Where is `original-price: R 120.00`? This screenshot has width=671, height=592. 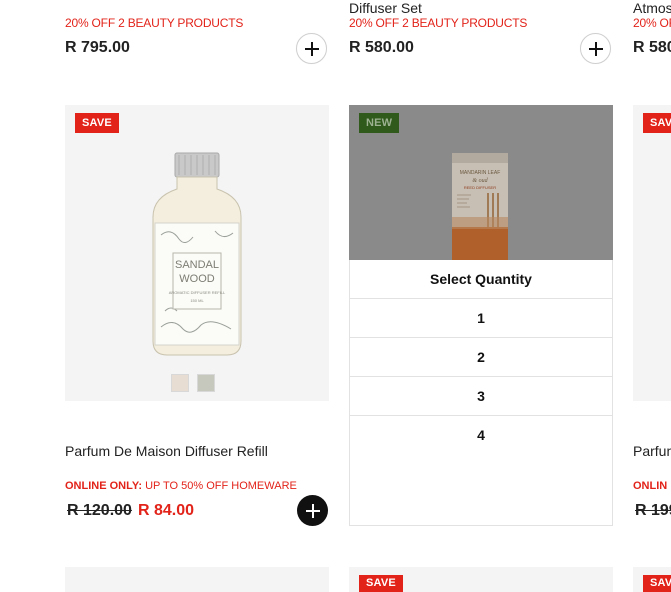 original-price: R 120.00 is located at coordinates (99, 510).